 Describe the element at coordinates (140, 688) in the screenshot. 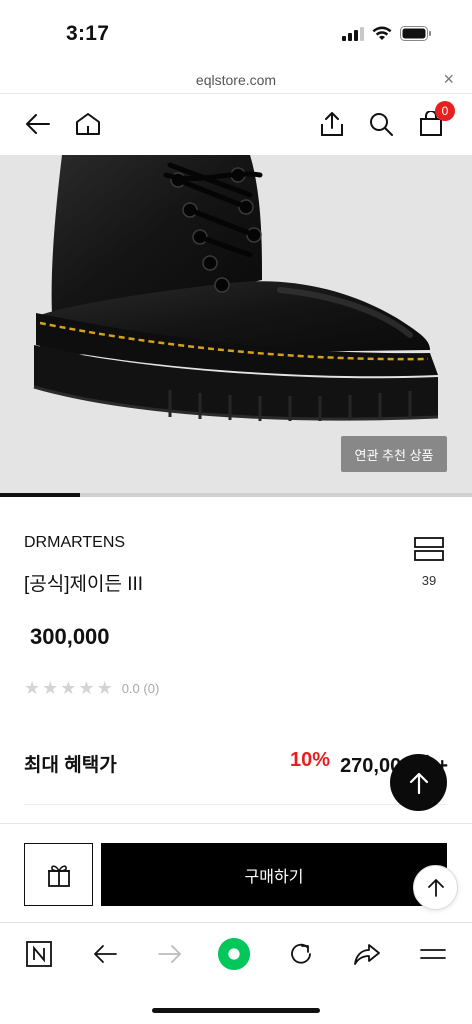

I see `rating-text: 0.0 (0)` at that location.